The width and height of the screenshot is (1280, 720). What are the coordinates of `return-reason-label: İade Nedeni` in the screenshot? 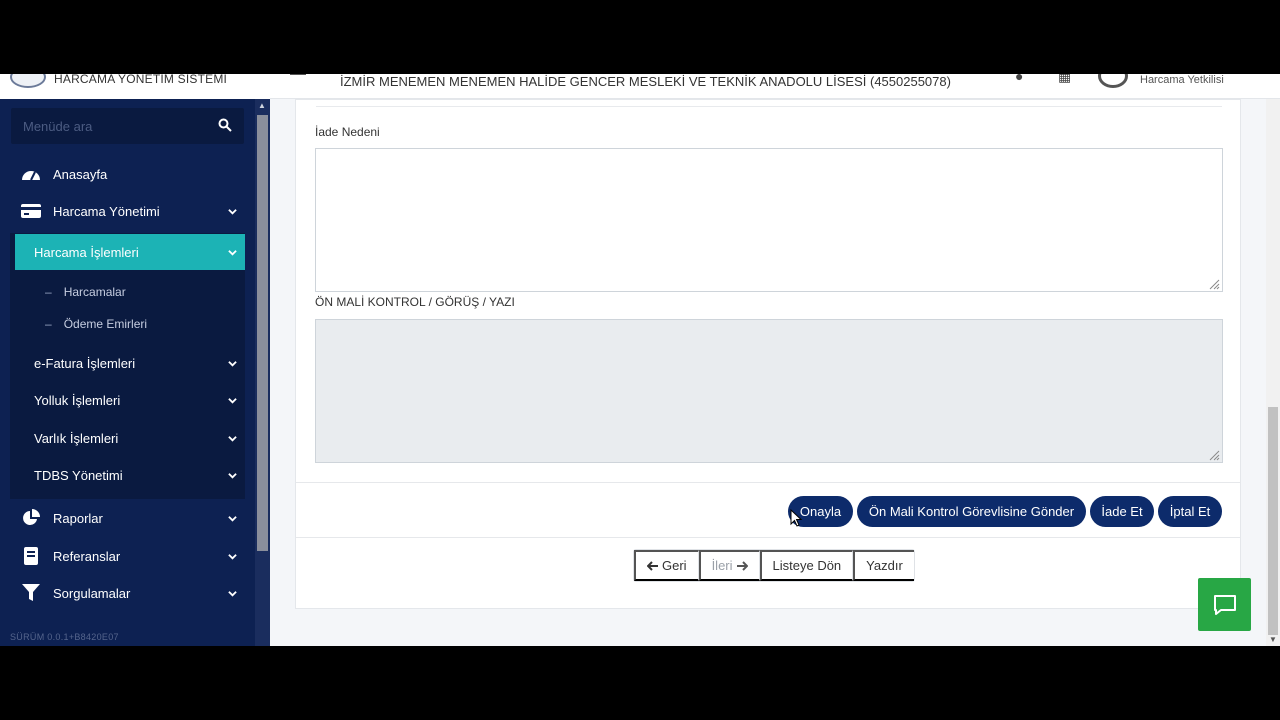 It's located at (347, 132).